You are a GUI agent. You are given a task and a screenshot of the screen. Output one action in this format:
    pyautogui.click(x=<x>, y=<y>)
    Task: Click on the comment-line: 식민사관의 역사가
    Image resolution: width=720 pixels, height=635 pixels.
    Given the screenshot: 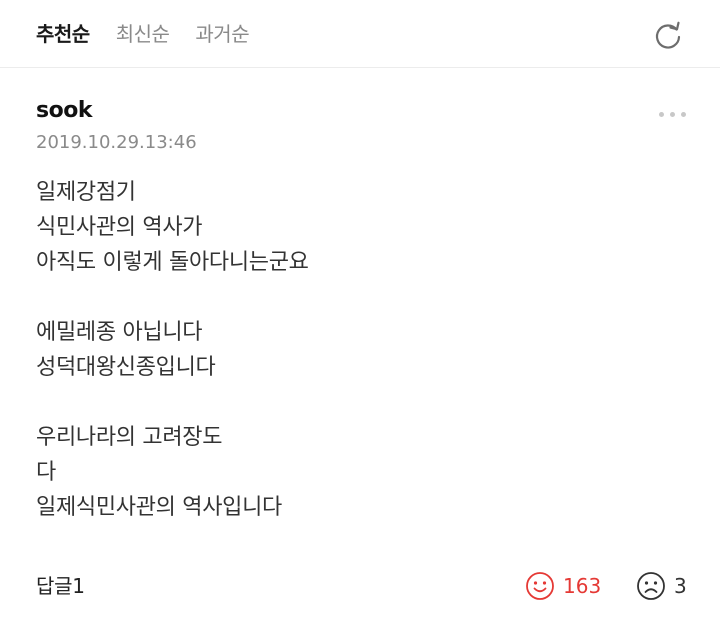 What is the action you would take?
    pyautogui.click(x=119, y=227)
    